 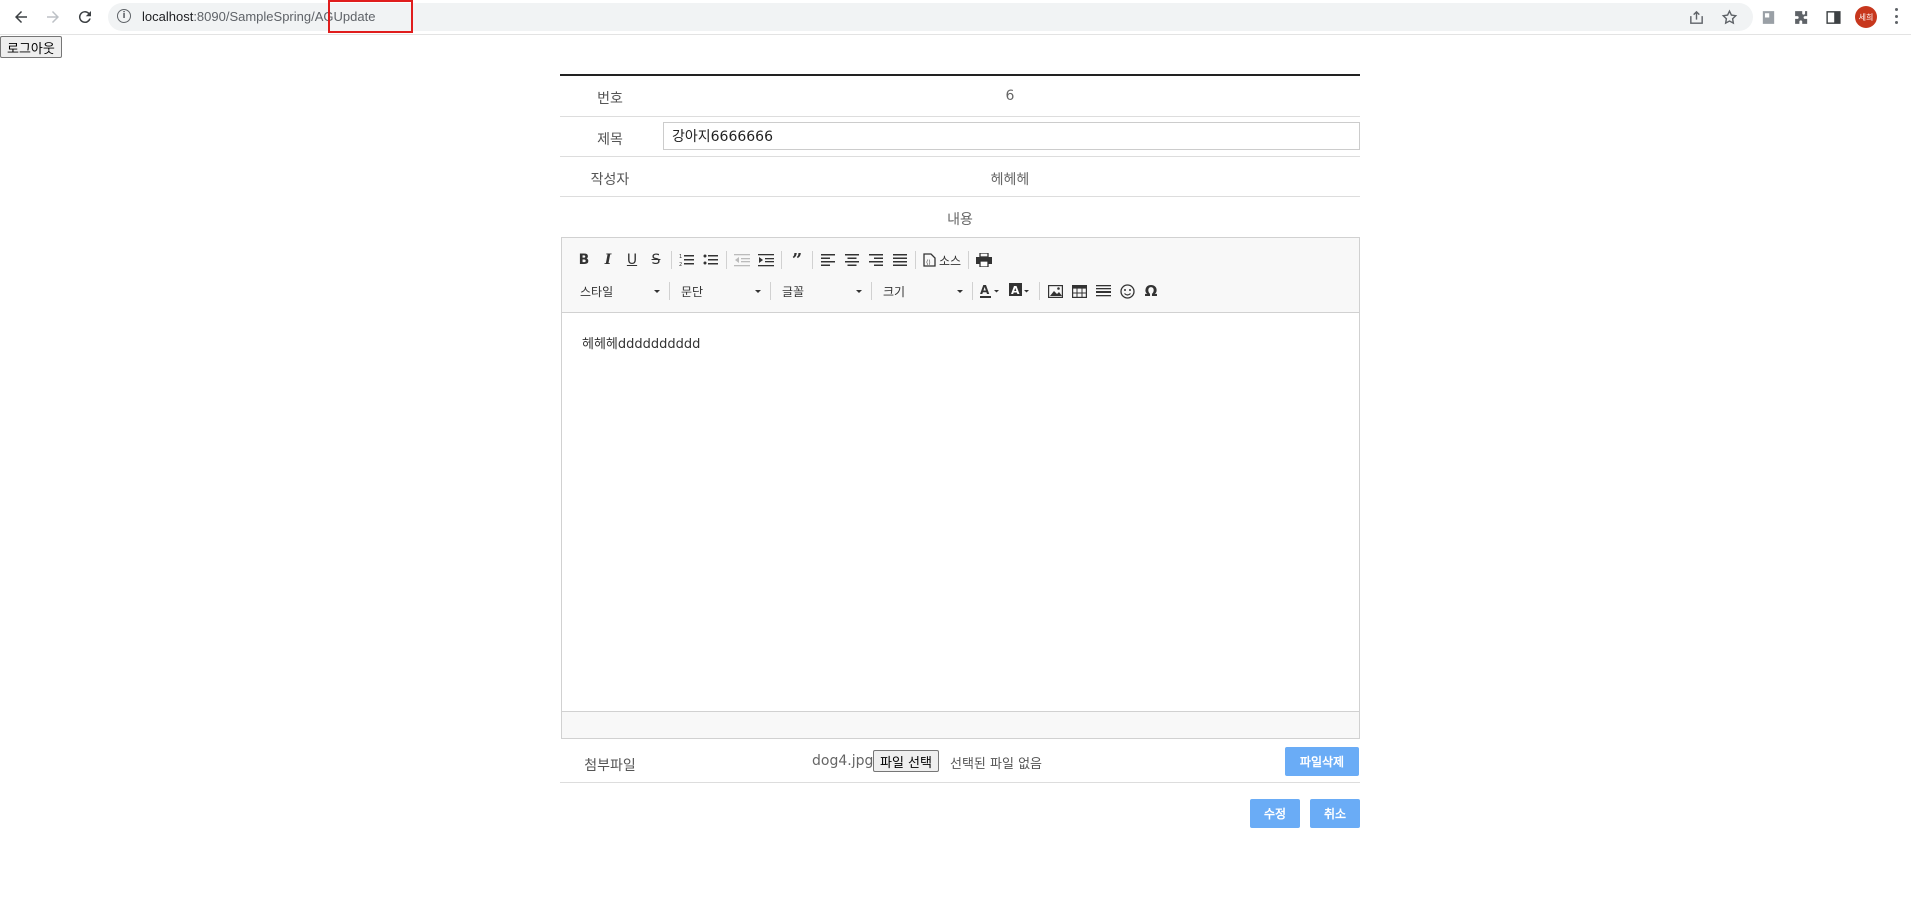 I want to click on browser-menu-icon, so click(x=1896, y=16).